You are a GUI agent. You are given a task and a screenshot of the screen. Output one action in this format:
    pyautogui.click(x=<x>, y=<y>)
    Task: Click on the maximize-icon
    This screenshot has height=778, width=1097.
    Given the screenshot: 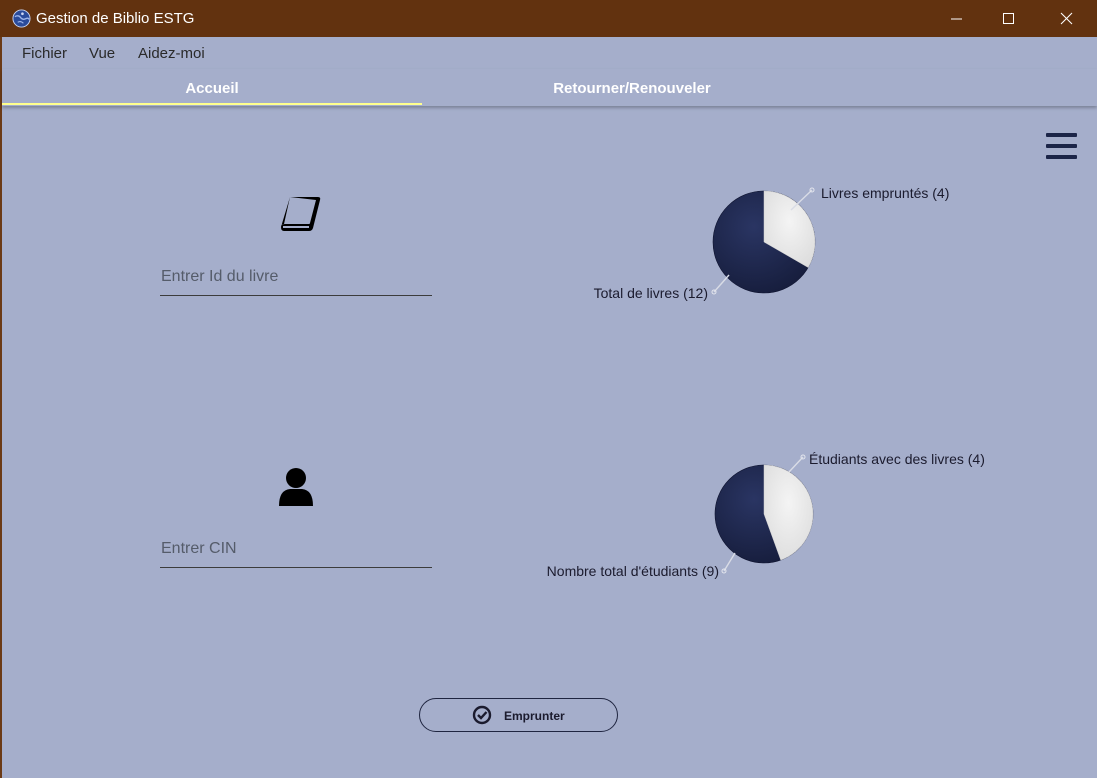 What is the action you would take?
    pyautogui.click(x=1008, y=18)
    